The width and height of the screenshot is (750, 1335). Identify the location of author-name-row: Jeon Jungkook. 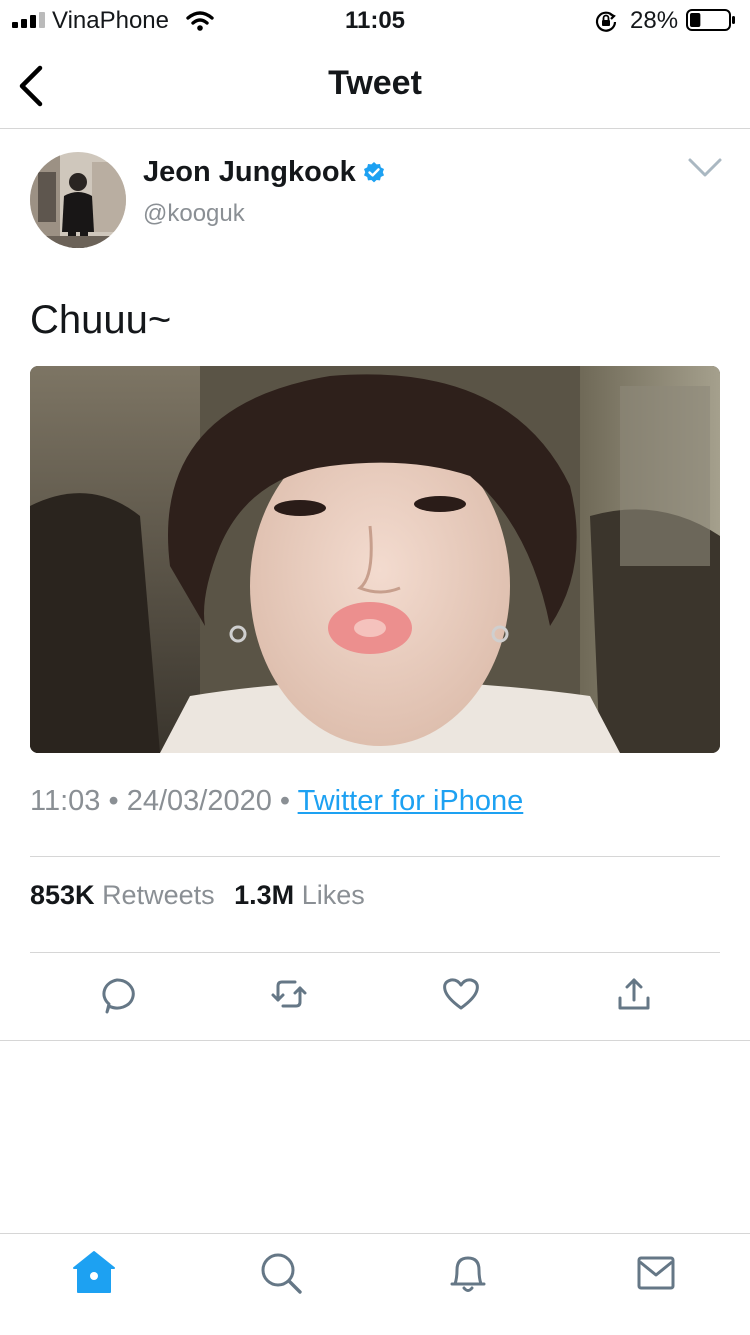
(264, 172).